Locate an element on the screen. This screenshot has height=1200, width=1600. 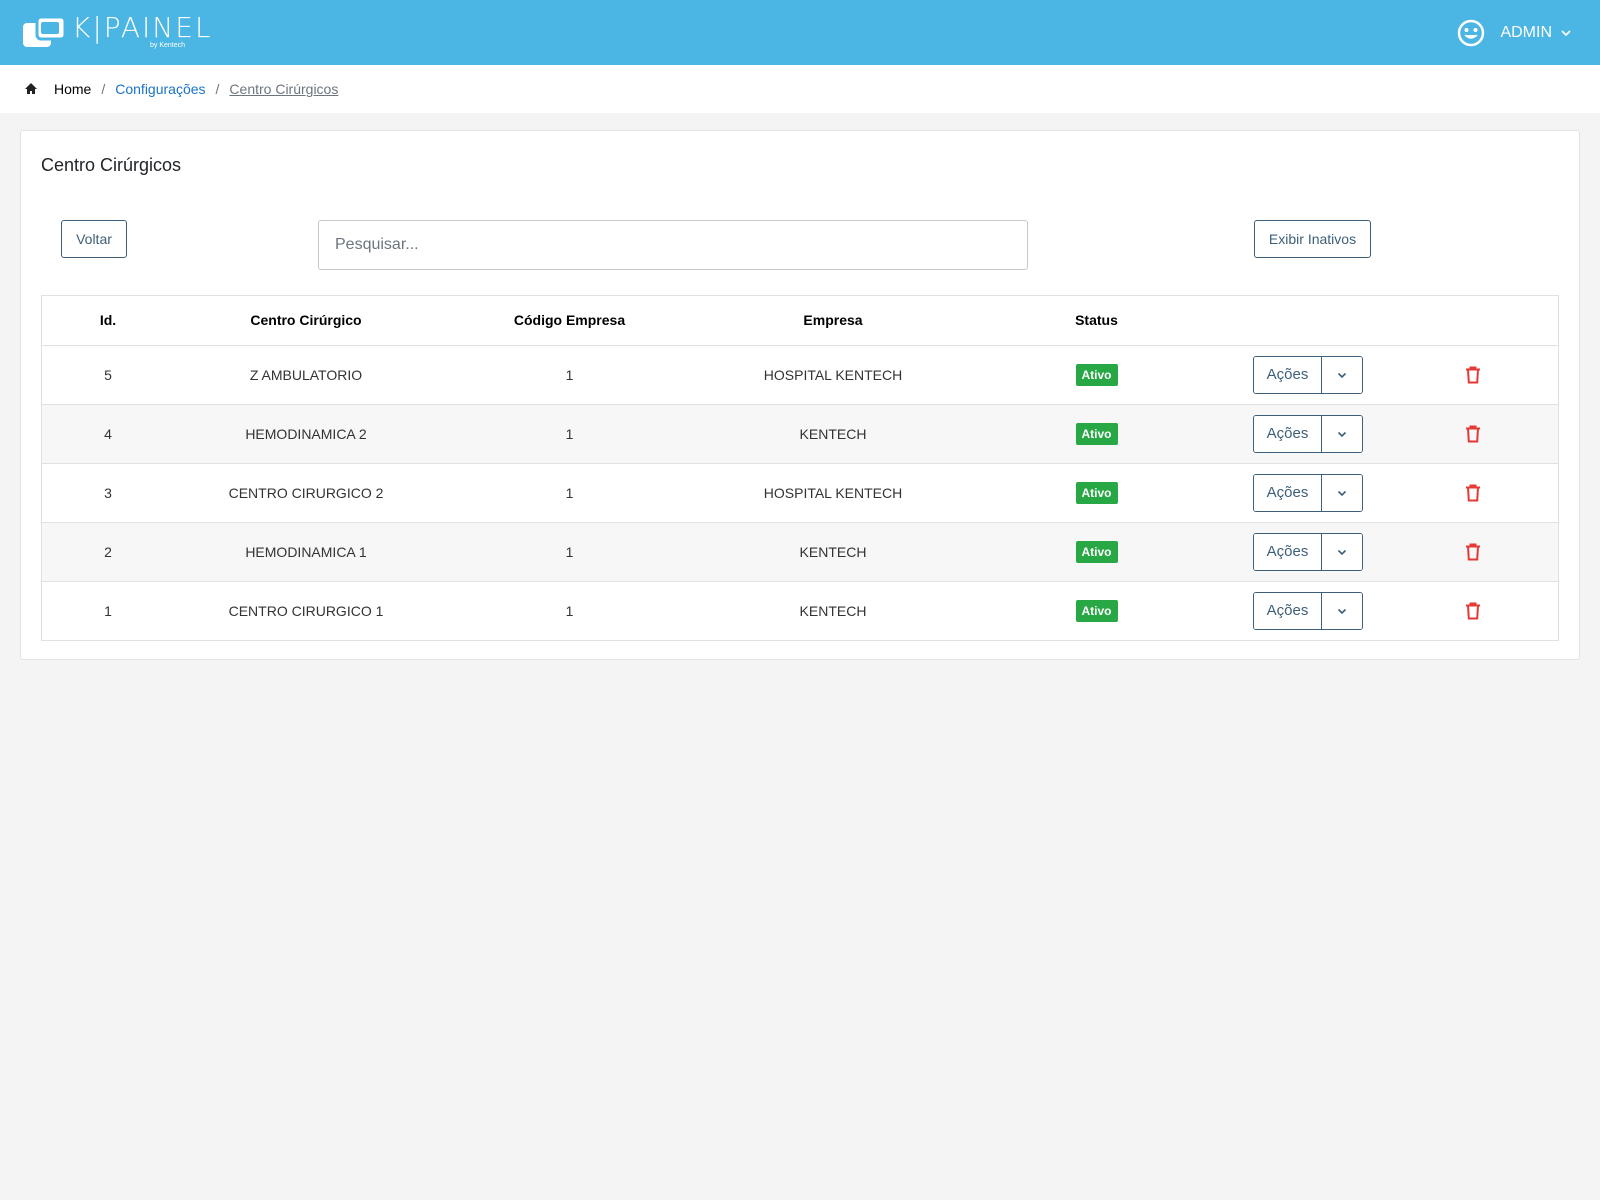
breadcrumb: Home / Configurações / Centro Cirúrgicos is located at coordinates (800, 89).